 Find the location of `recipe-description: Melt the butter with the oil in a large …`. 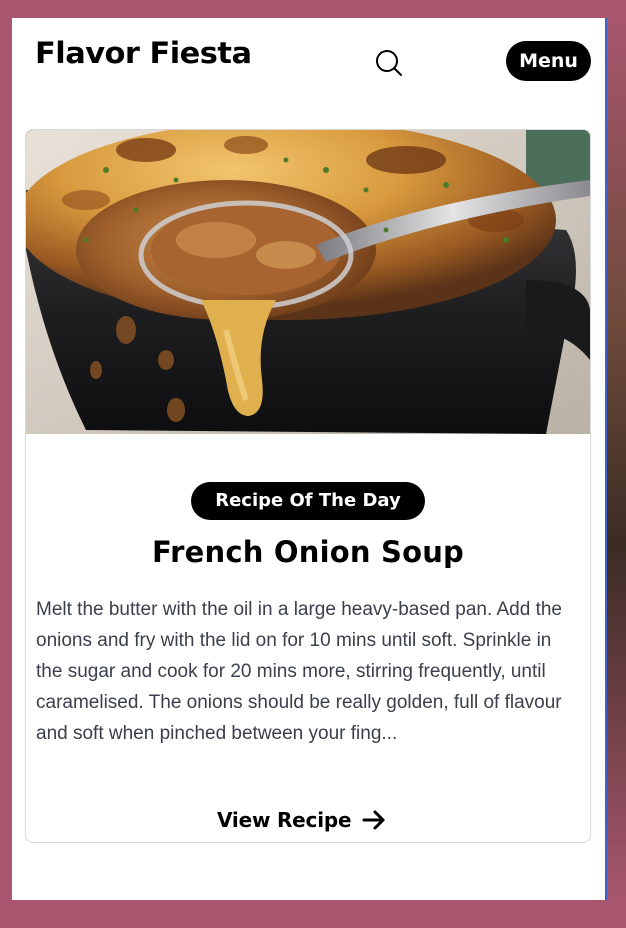

recipe-description: Melt the butter with the oil in a large … is located at coordinates (299, 671).